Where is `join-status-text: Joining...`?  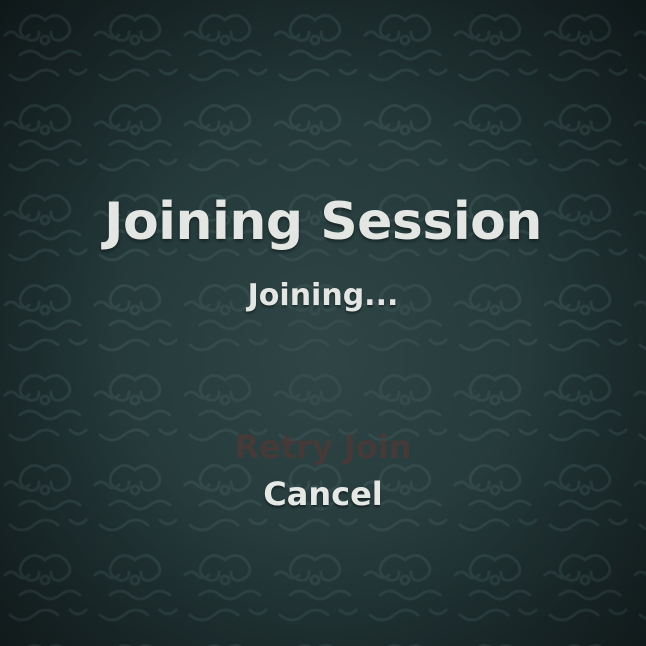 join-status-text: Joining... is located at coordinates (323, 295).